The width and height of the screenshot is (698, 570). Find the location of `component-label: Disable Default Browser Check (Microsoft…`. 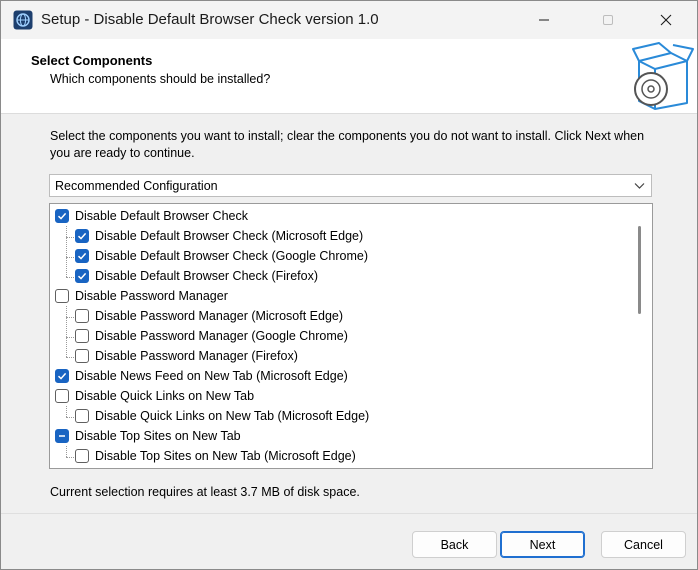

component-label: Disable Default Browser Check (Microsoft… is located at coordinates (229, 236).